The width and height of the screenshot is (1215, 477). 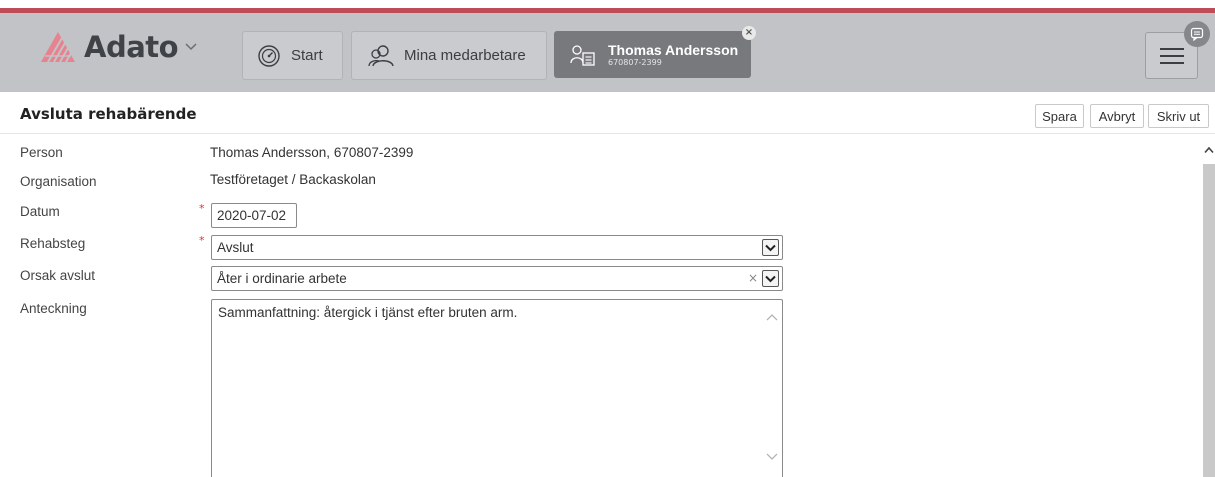 I want to click on cancel-button: Avbryt, so click(x=1117, y=116).